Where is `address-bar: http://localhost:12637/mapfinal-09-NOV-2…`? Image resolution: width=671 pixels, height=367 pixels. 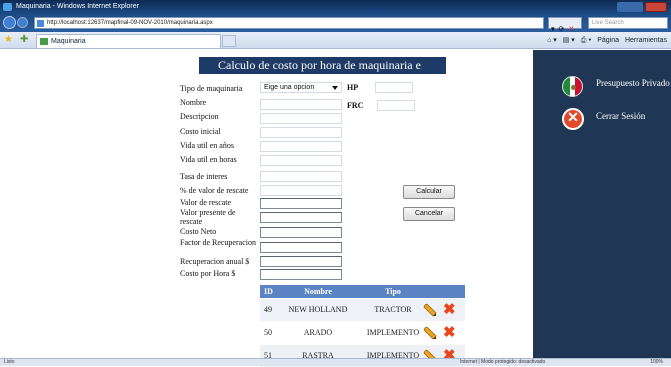 address-bar: http://localhost:12637/mapfinal-09-NOV-2… is located at coordinates (335, 23).